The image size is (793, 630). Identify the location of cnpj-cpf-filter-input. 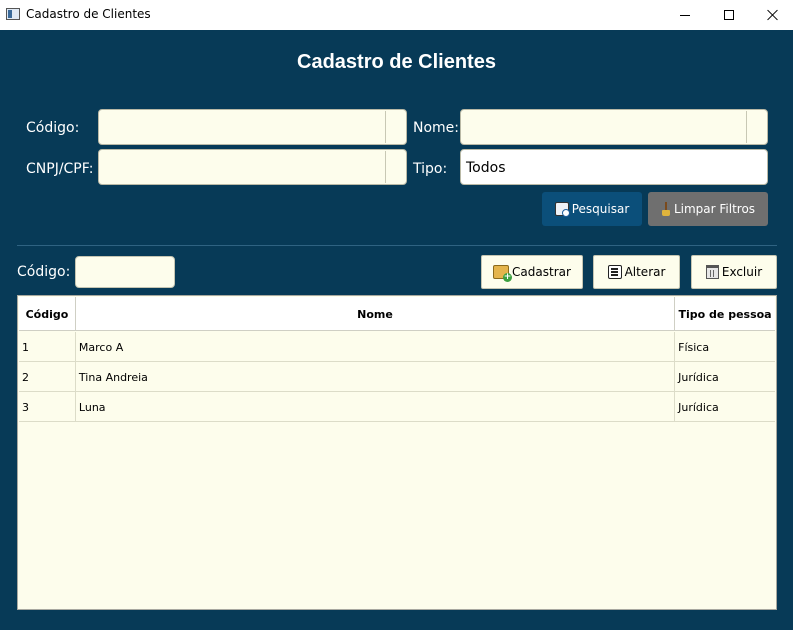
(252, 167).